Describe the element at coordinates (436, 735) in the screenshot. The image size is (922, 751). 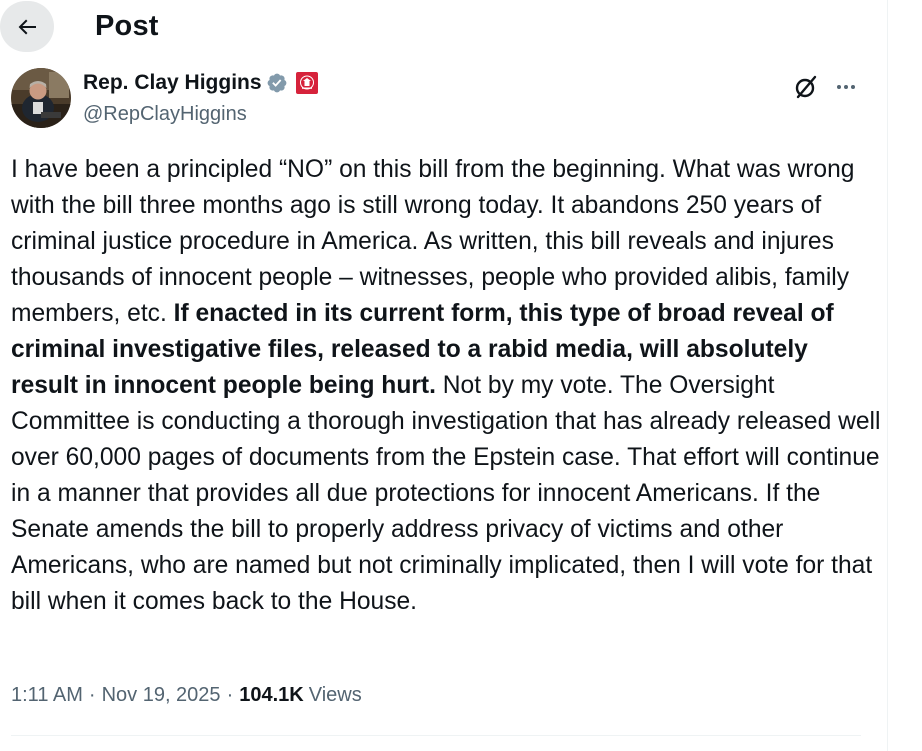
I see `divider` at that location.